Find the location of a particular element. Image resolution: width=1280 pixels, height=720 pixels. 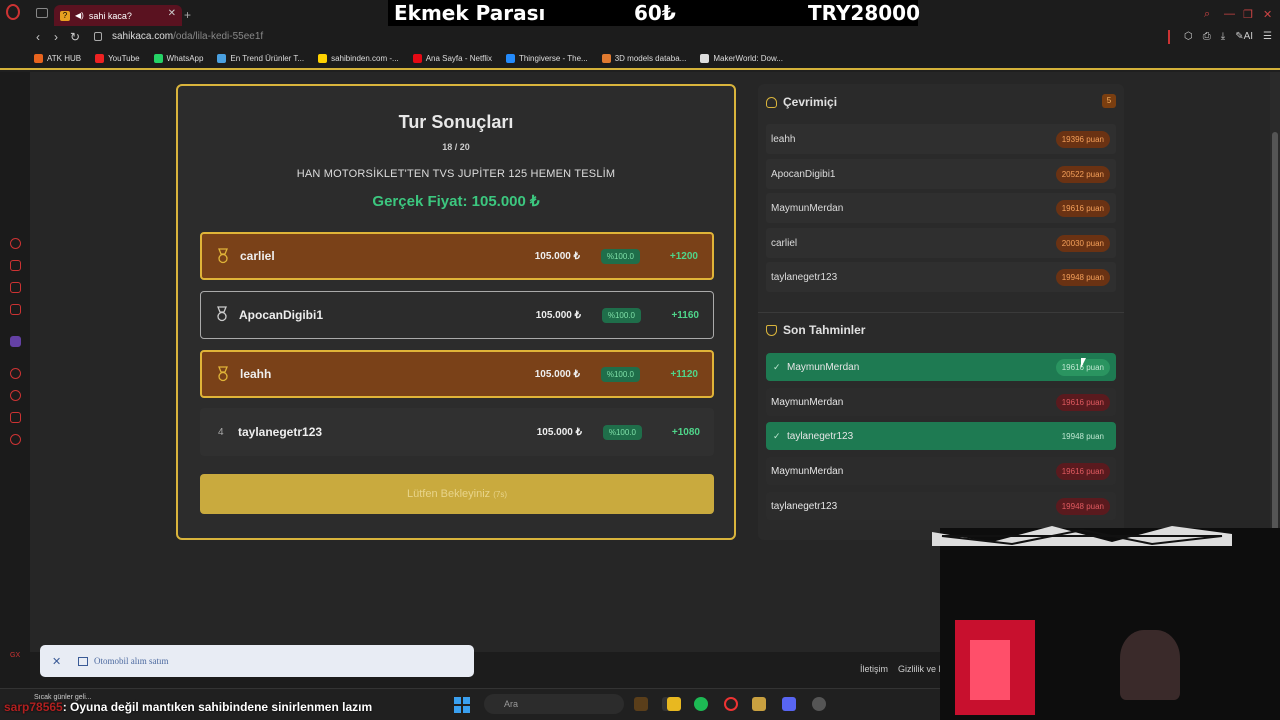

online-header: Çevrimiçi is located at coordinates (801, 102).